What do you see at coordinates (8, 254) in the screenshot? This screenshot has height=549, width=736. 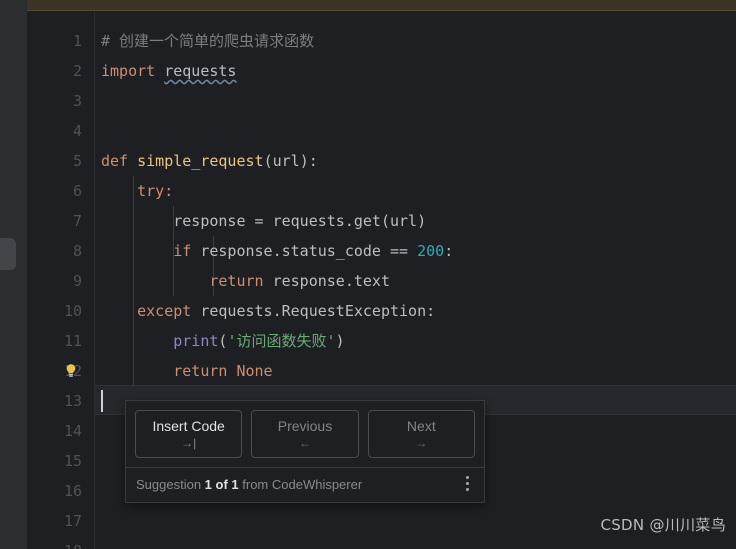 I see `tool-window-handle` at bounding box center [8, 254].